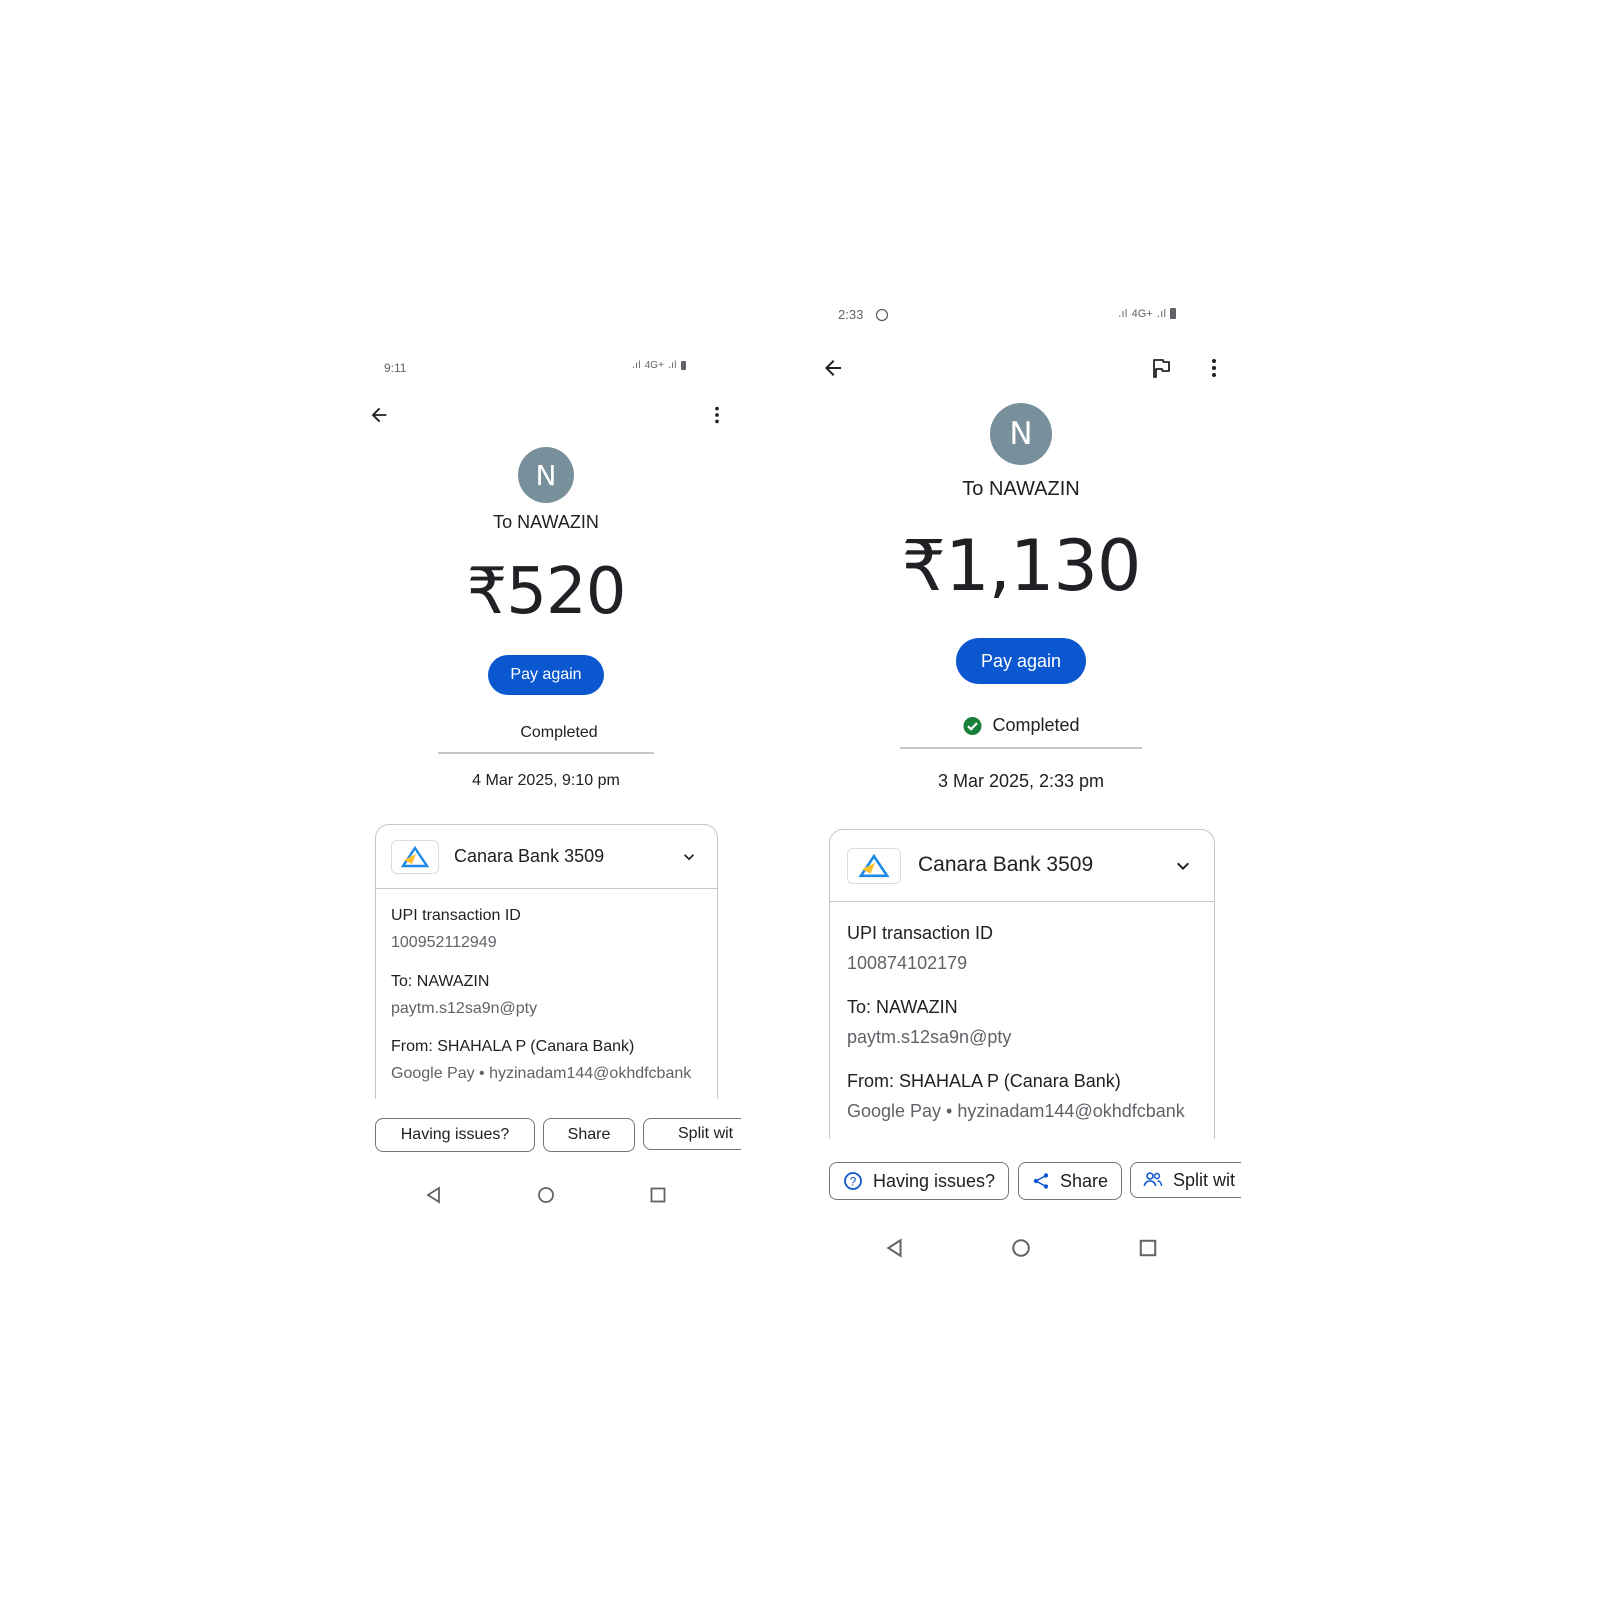 The width and height of the screenshot is (1599, 1599). I want to click on action-chips-row: Having issues? Share Split wit, so click(555, 1135).